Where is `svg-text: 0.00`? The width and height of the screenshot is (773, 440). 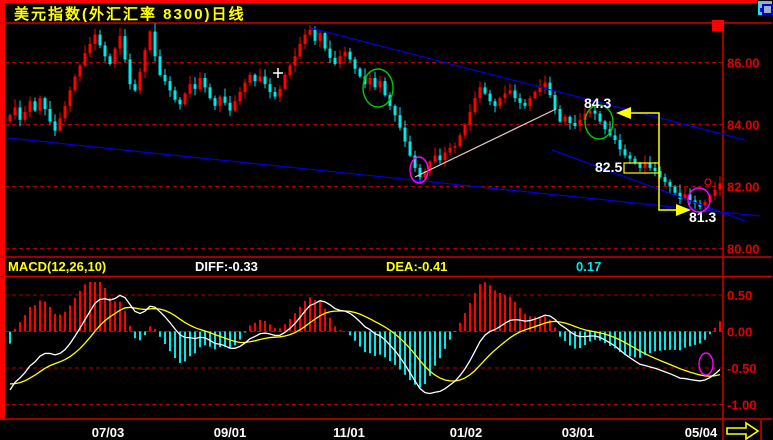 svg-text: 0.00 is located at coordinates (739, 332).